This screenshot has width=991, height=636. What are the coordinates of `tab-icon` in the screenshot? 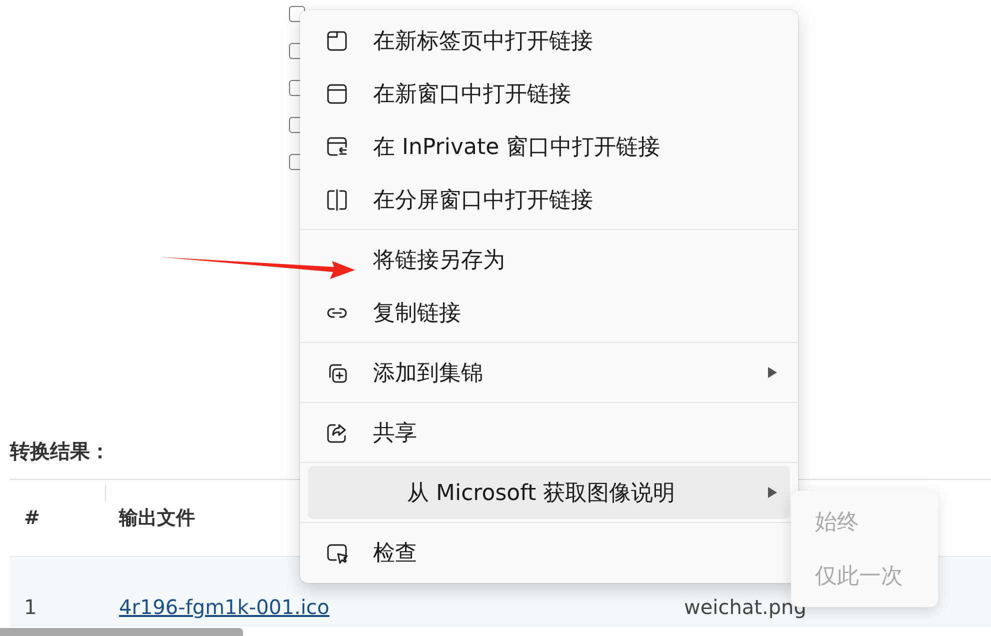 It's located at (337, 40).